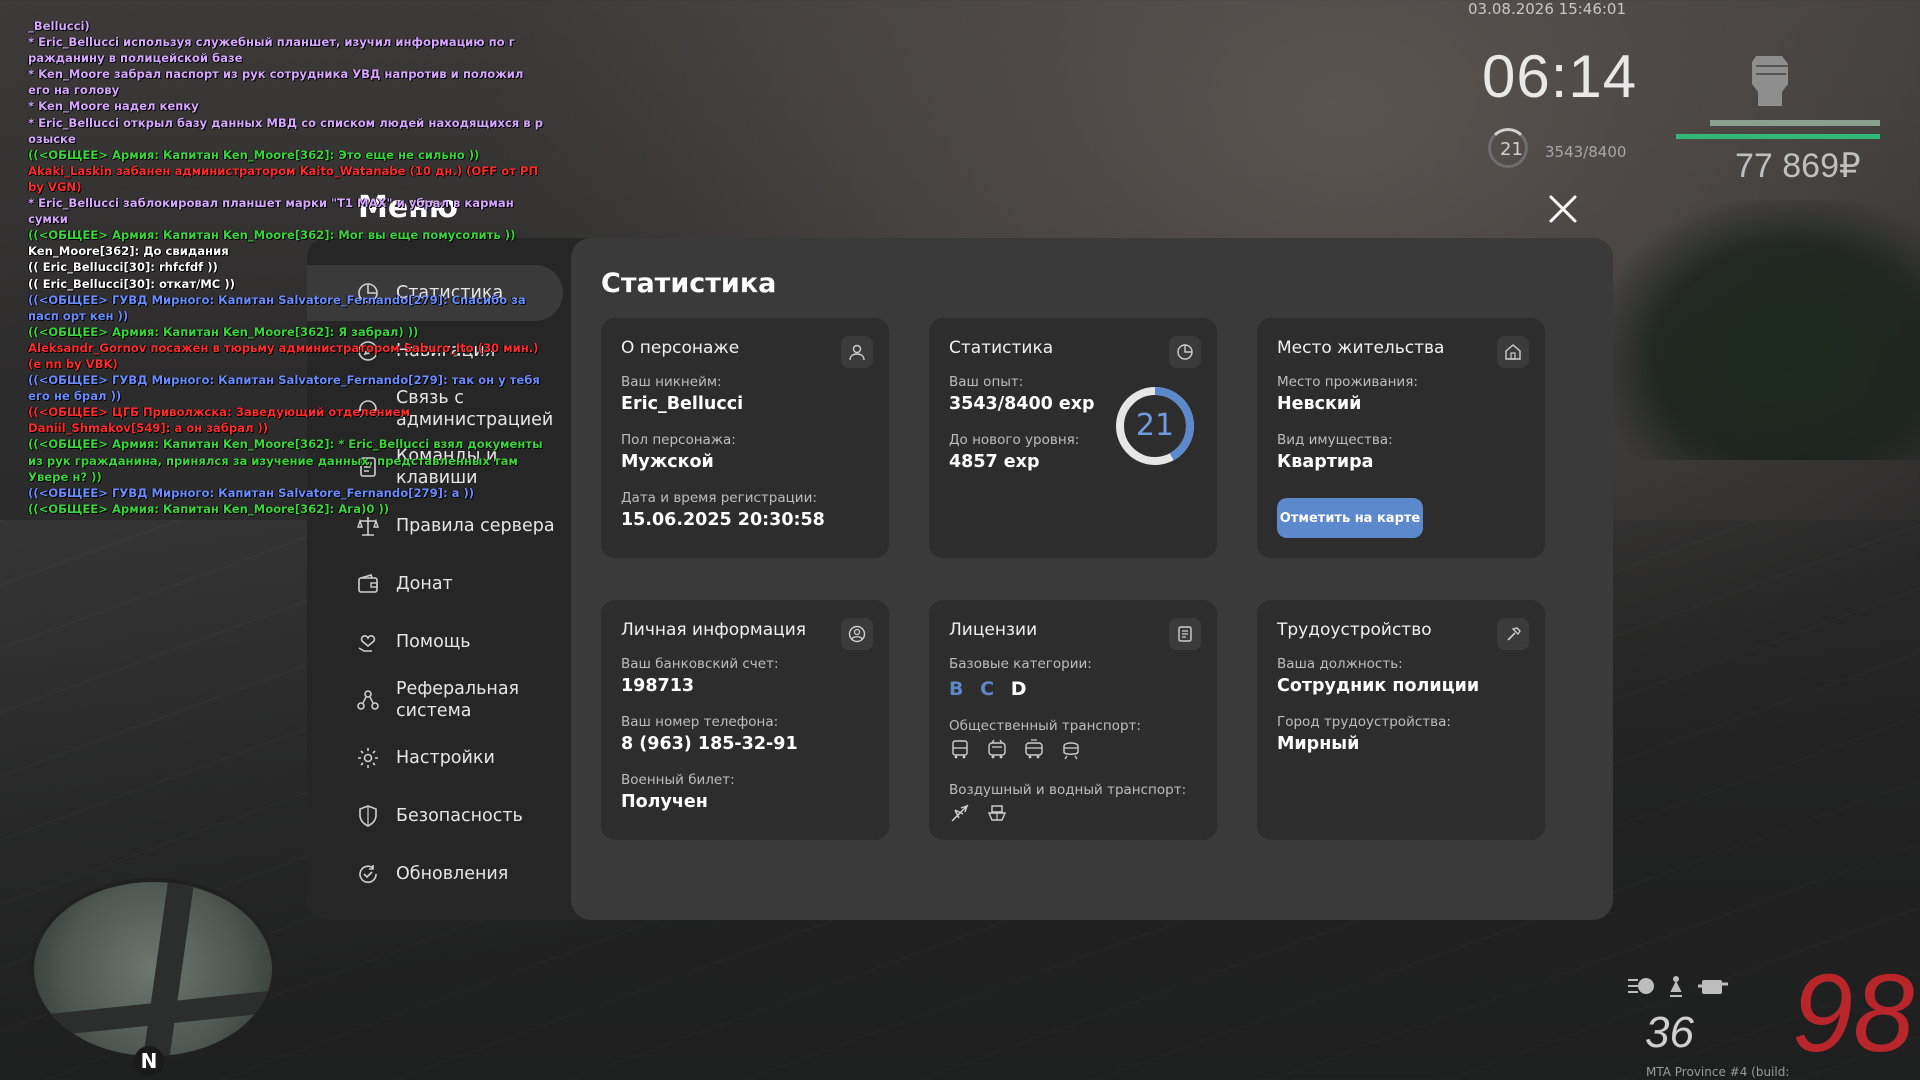 This screenshot has height=1080, width=1920. I want to click on train-icon, so click(1071, 751).